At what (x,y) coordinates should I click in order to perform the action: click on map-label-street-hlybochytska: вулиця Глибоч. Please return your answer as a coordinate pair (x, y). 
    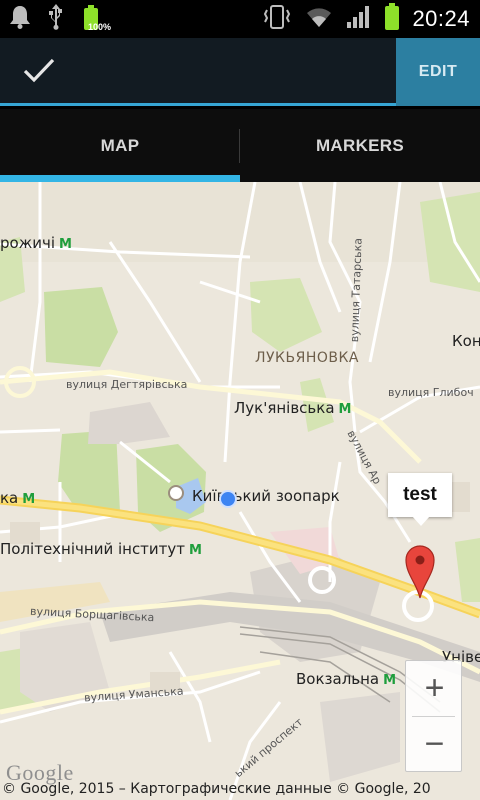
    Looking at the image, I should click on (431, 392).